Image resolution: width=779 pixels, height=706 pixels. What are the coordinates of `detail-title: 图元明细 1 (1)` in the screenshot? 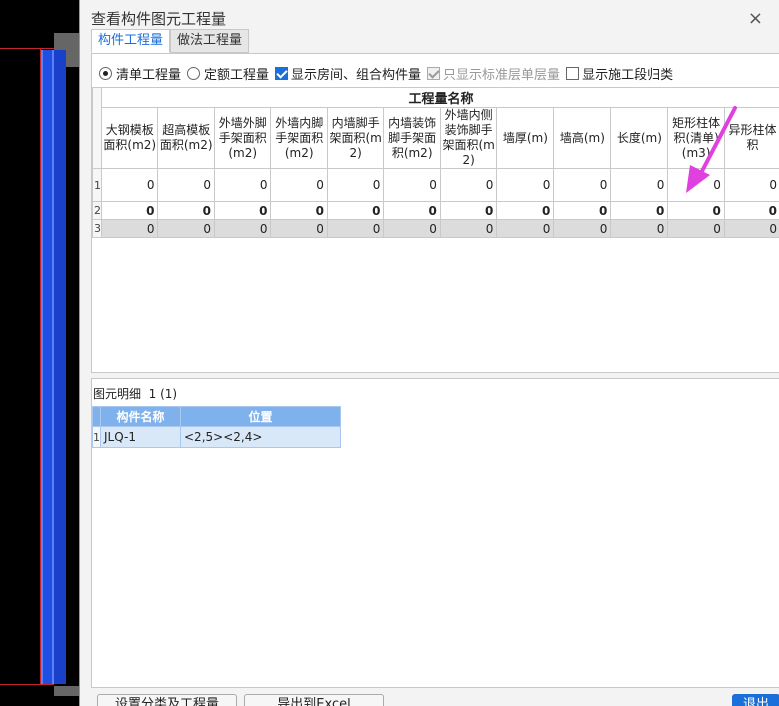 It's located at (135, 393).